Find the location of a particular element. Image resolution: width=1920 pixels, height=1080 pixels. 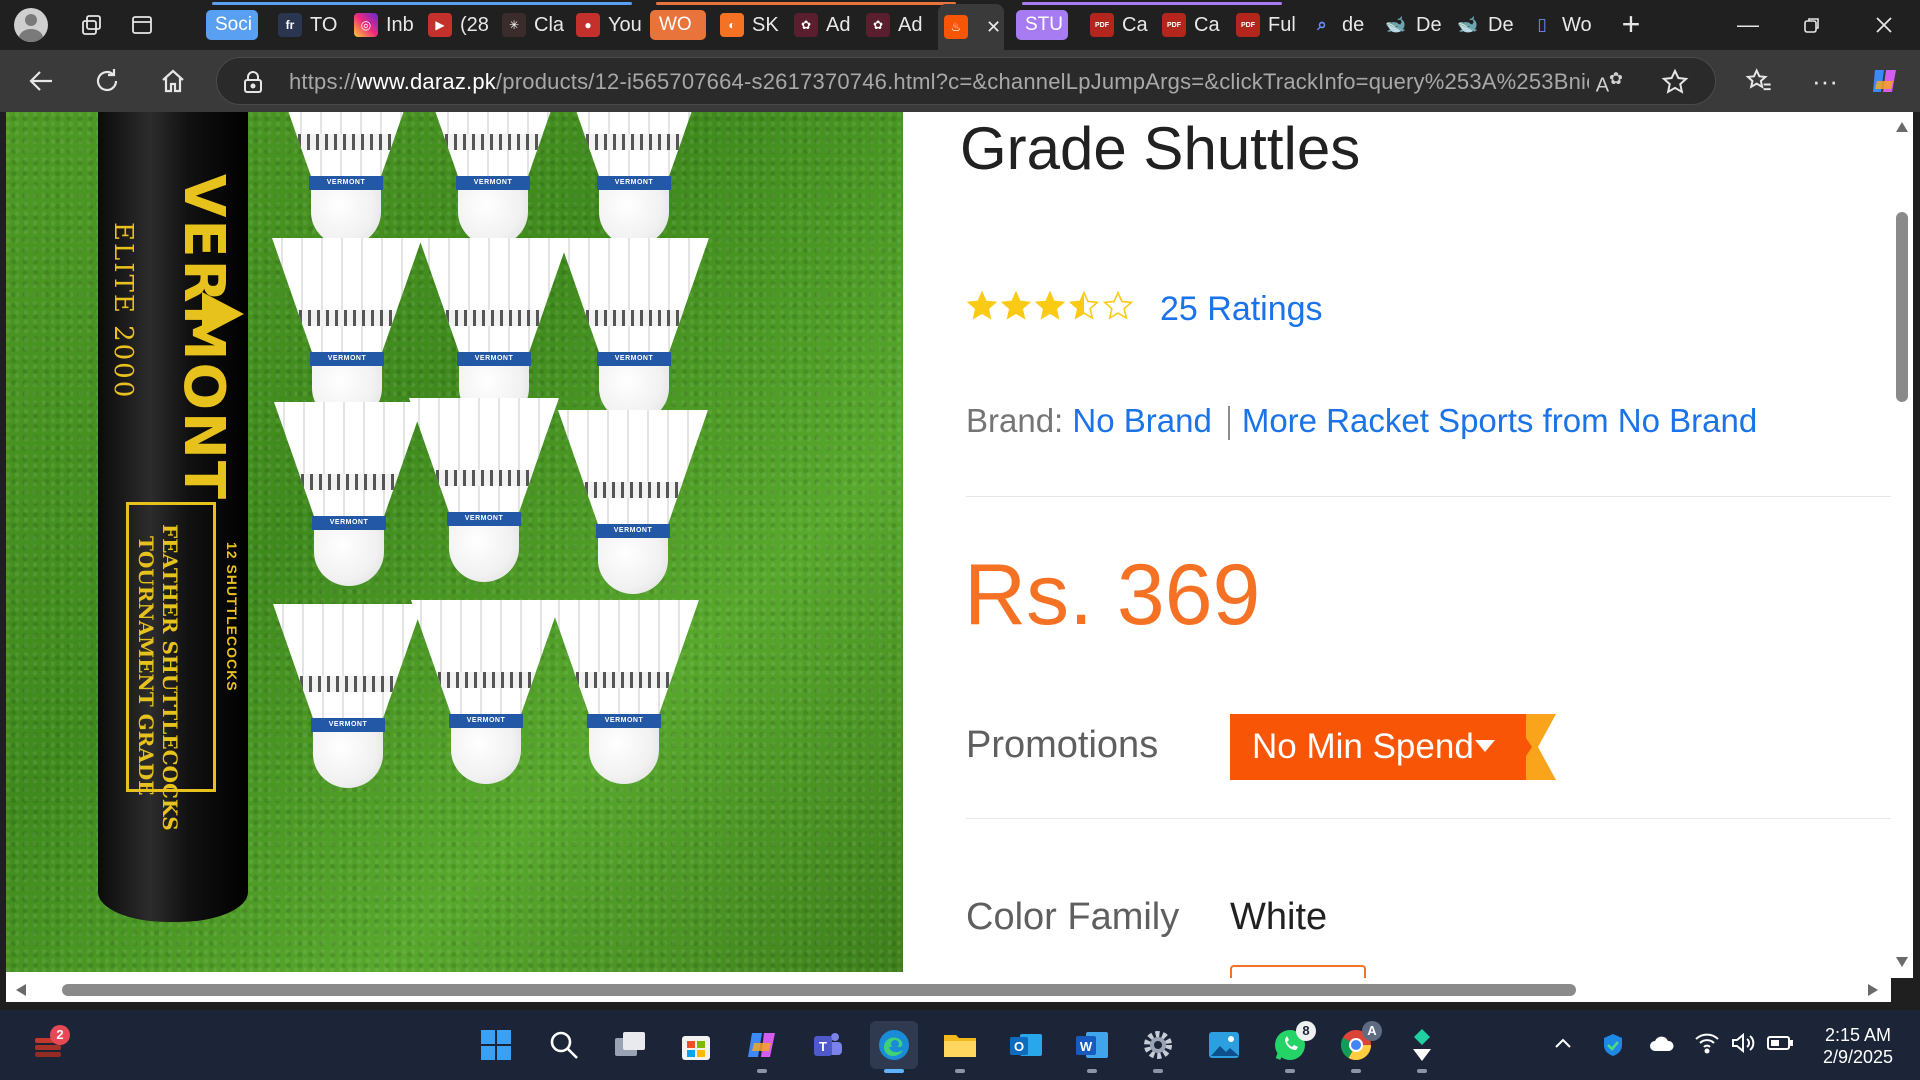

refresh-icon is located at coordinates (107, 81).